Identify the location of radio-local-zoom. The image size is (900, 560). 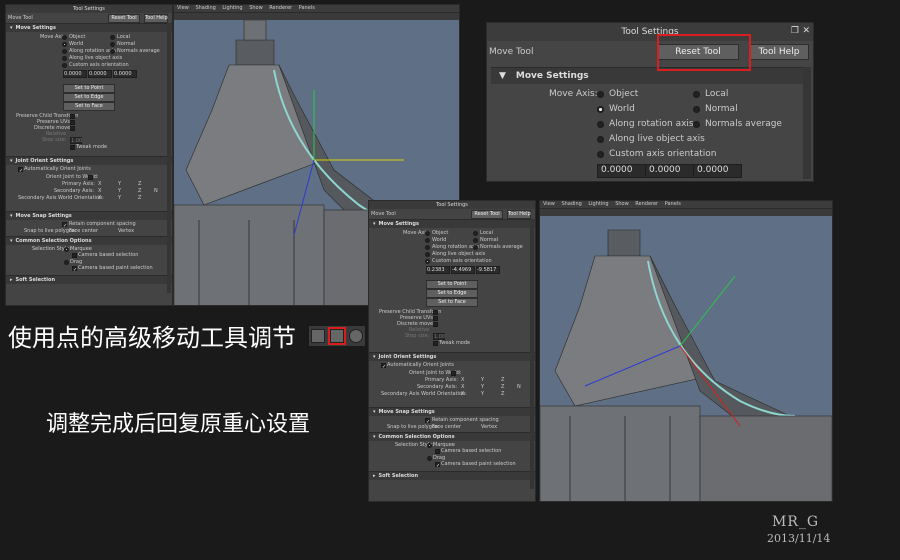
(696, 94).